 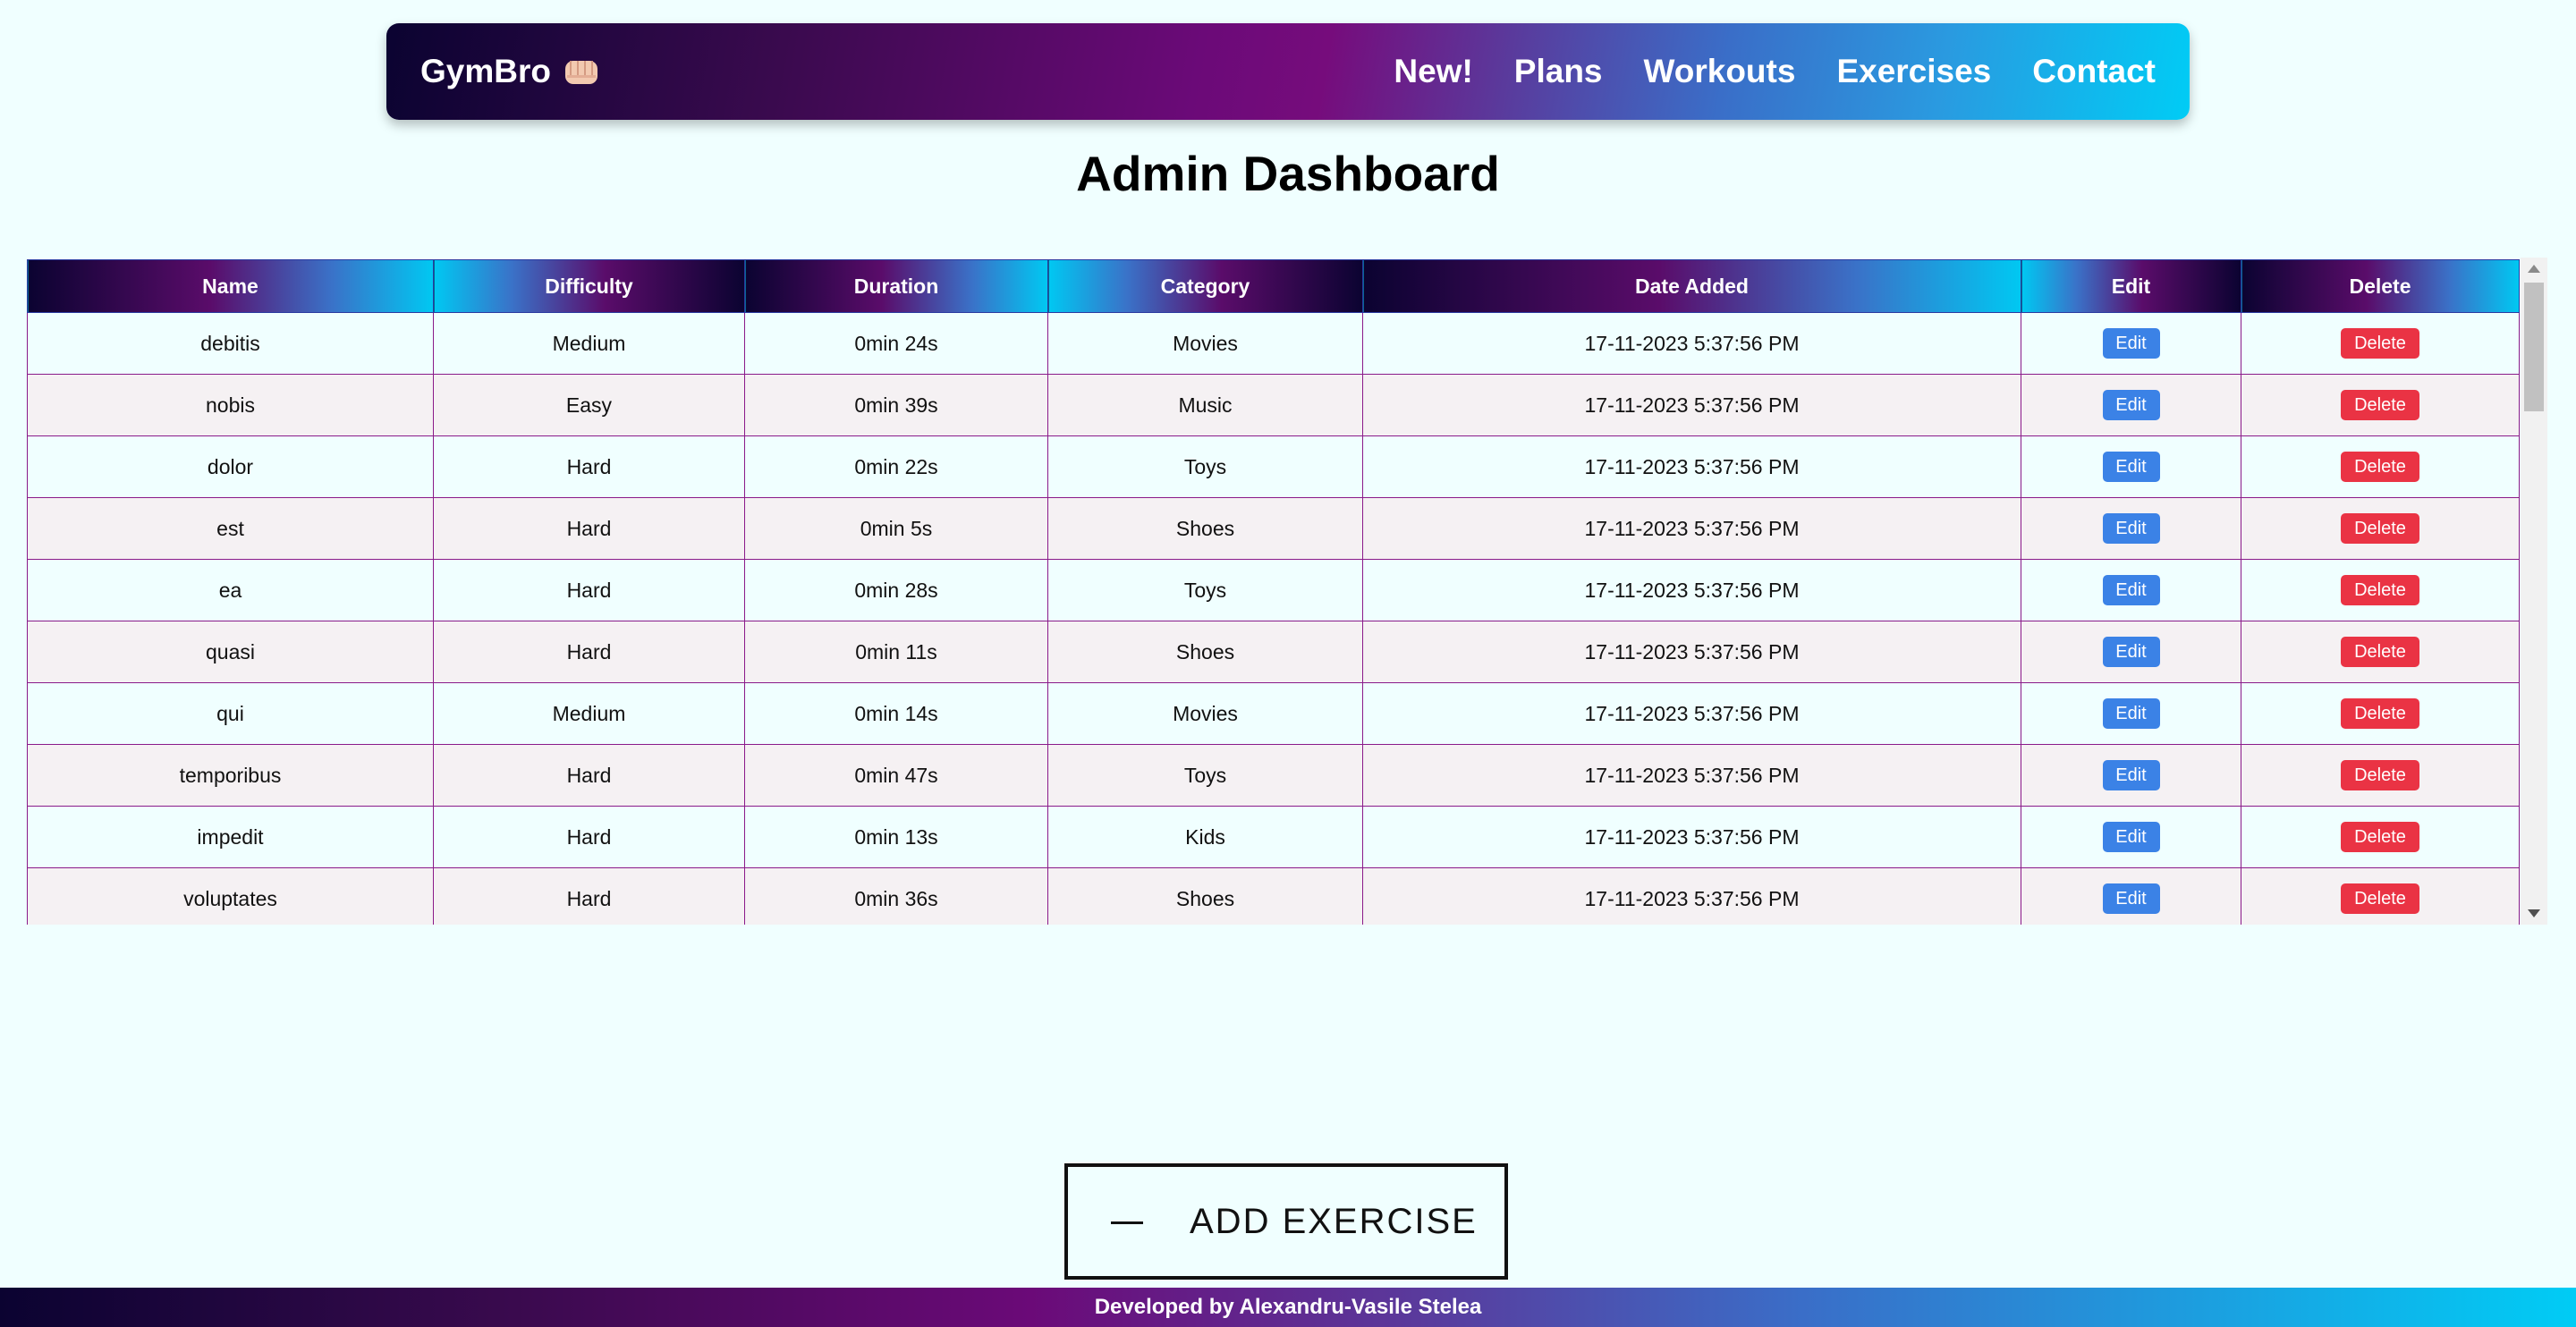 I want to click on nav-link-new: New!, so click(x=1433, y=71).